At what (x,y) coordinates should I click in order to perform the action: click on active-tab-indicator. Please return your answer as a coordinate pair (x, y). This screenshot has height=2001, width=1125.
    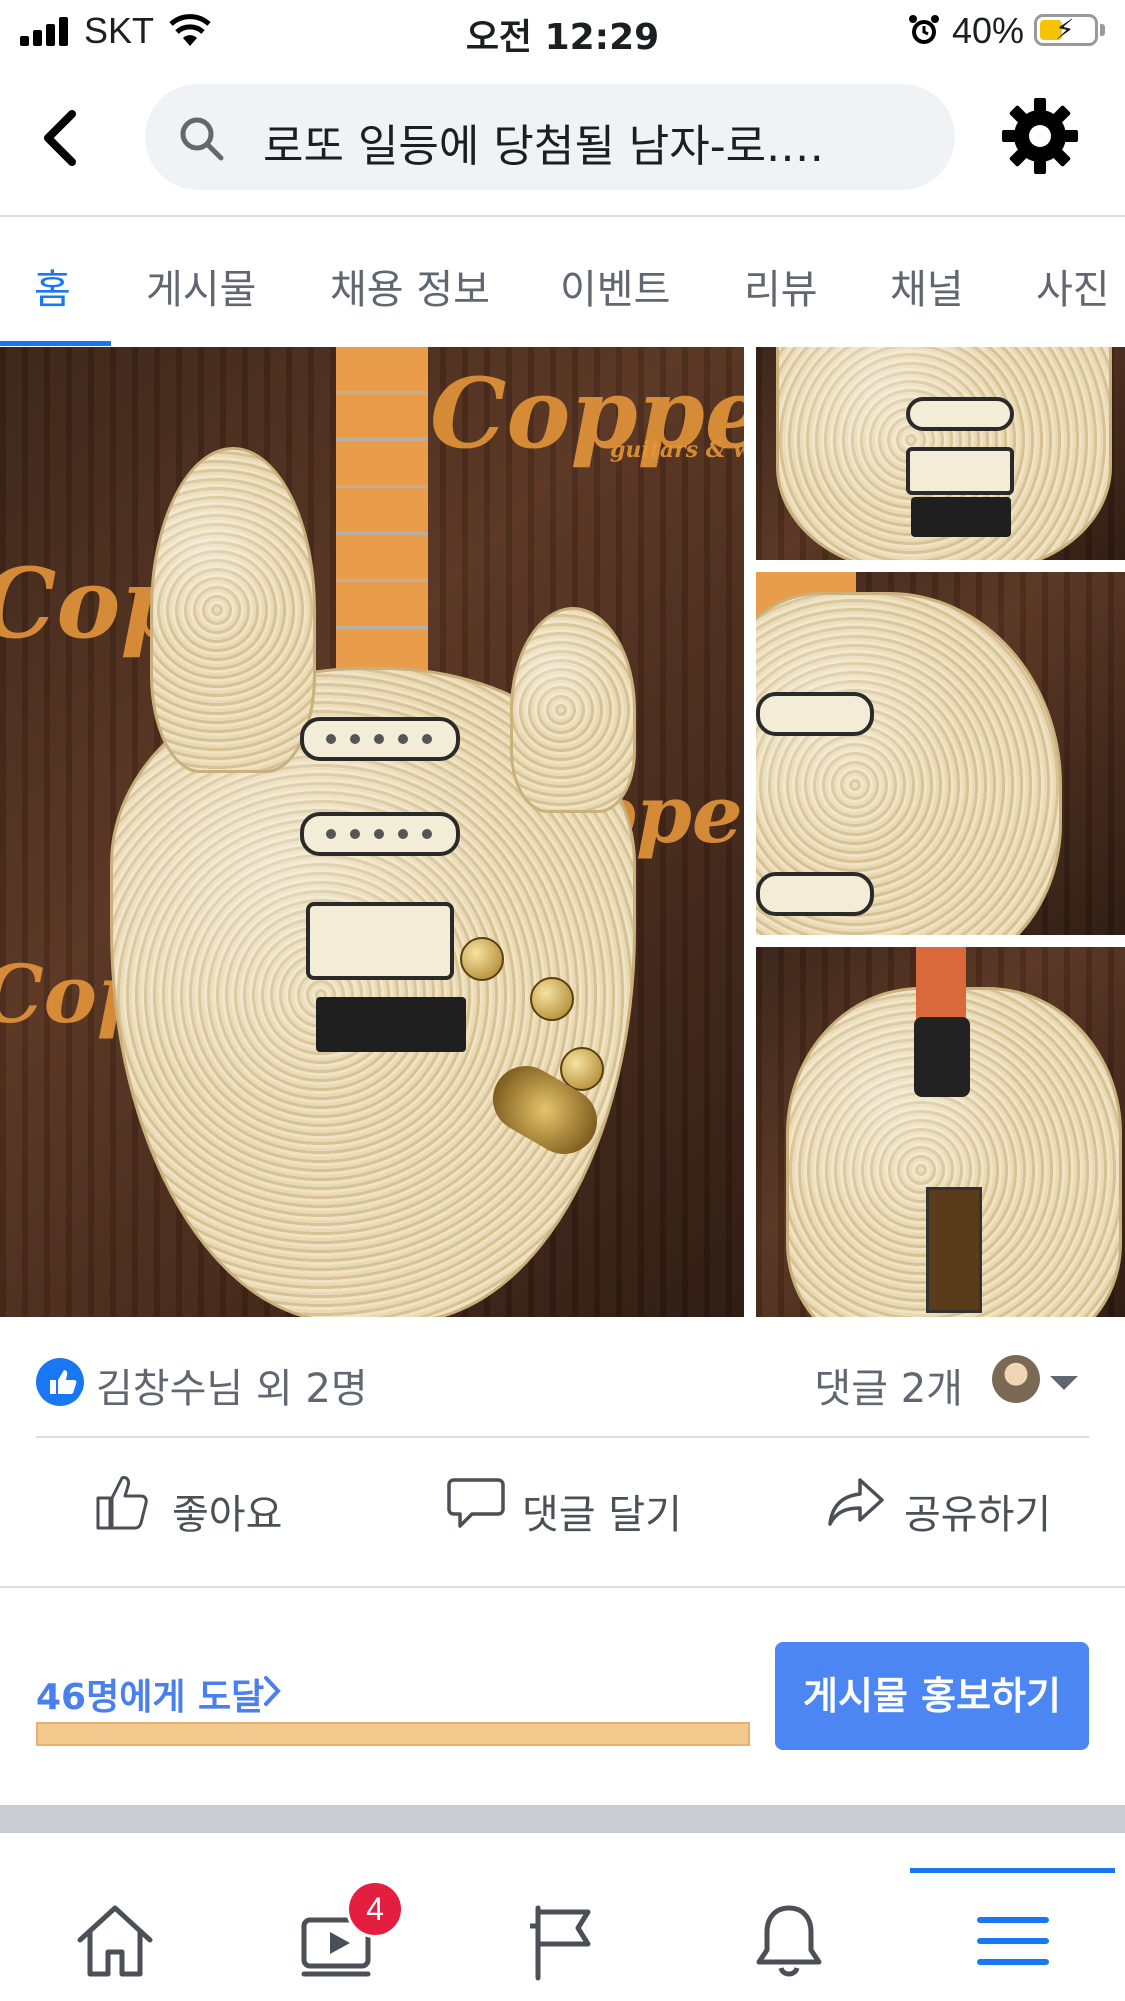
    Looking at the image, I should click on (55, 343).